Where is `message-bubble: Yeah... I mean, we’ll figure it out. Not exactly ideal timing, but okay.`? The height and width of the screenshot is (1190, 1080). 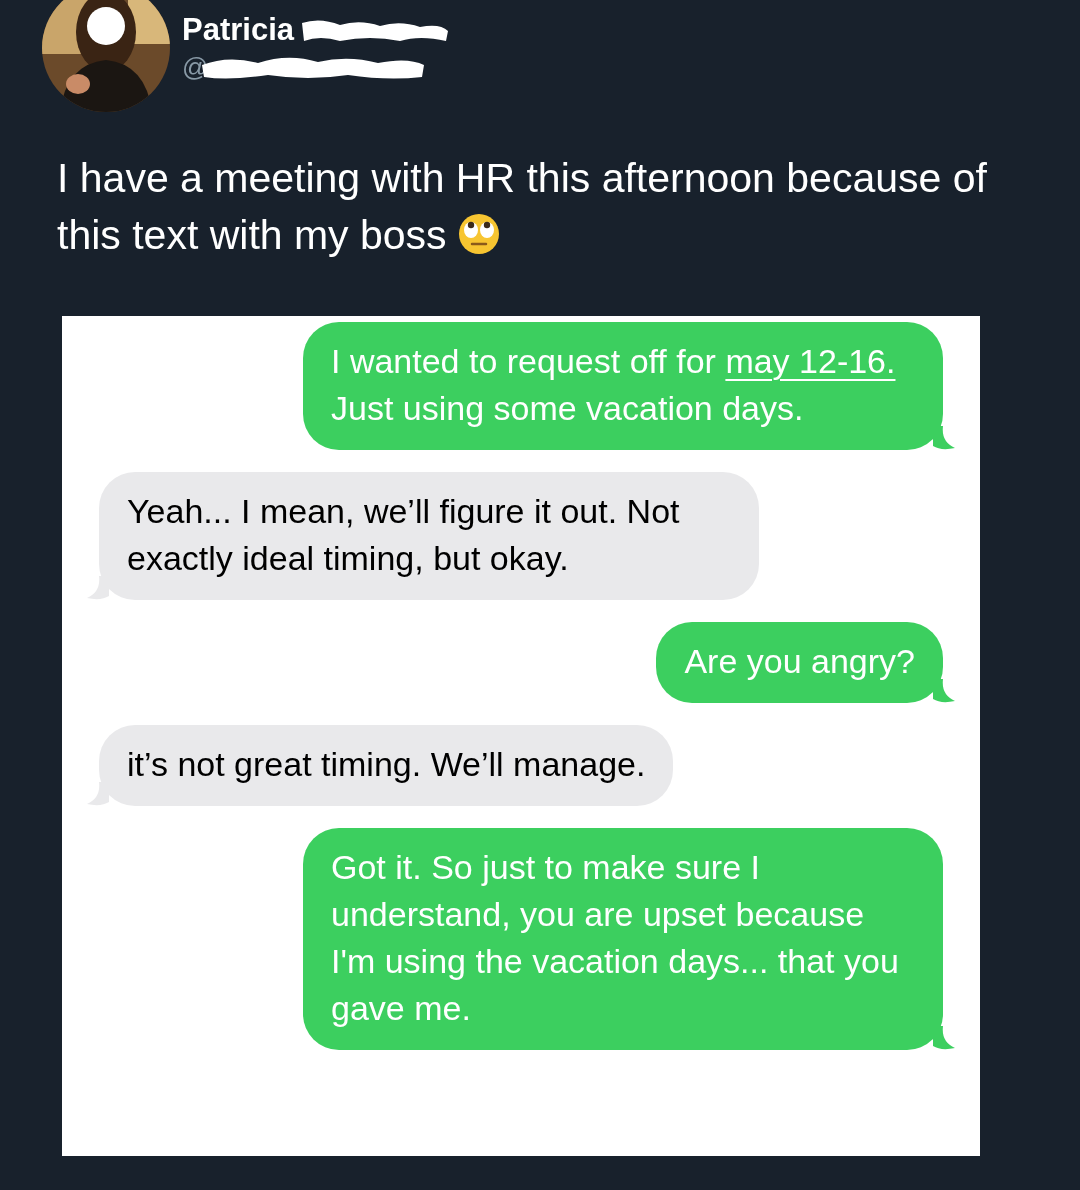 message-bubble: Yeah... I mean, we’ll figure it out. Not exactly ideal timing, but okay. is located at coordinates (429, 536).